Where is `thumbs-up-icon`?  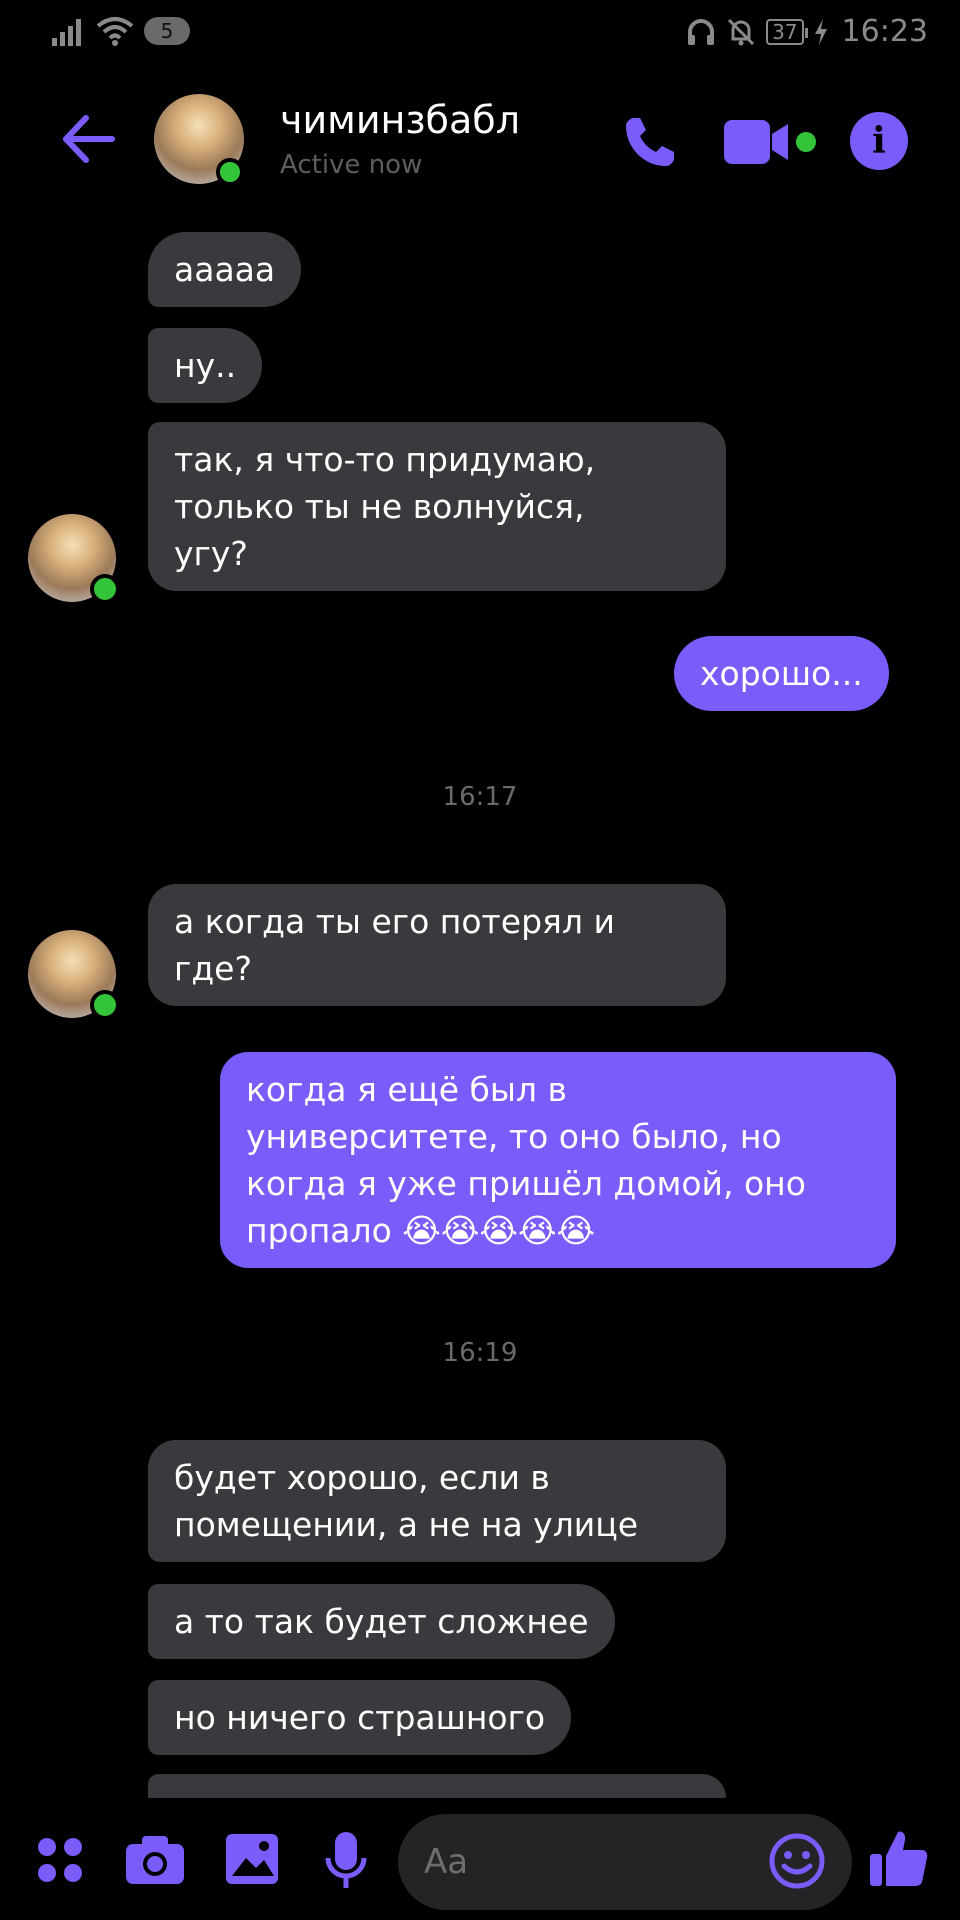
thumbs-up-icon is located at coordinates (899, 1859).